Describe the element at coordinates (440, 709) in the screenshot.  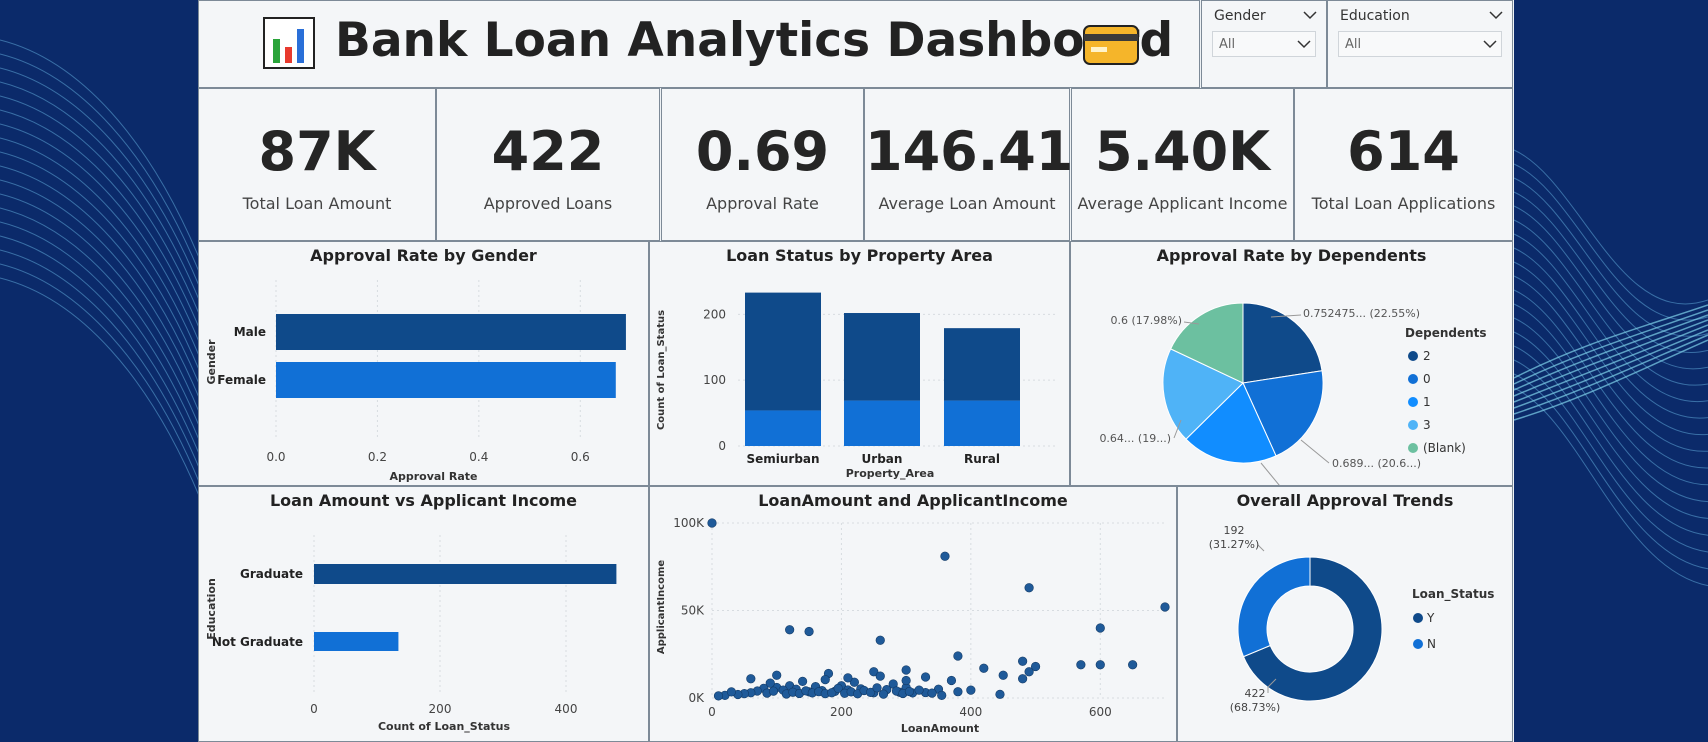
I see `x-tick-label: 200` at that location.